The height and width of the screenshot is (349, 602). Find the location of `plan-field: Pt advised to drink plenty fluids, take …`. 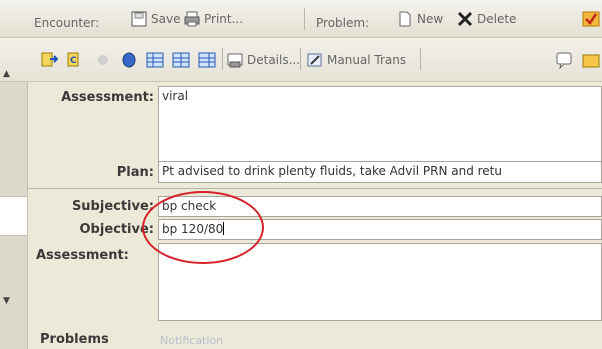

plan-field: Pt advised to drink plenty fluids, take … is located at coordinates (380, 172).